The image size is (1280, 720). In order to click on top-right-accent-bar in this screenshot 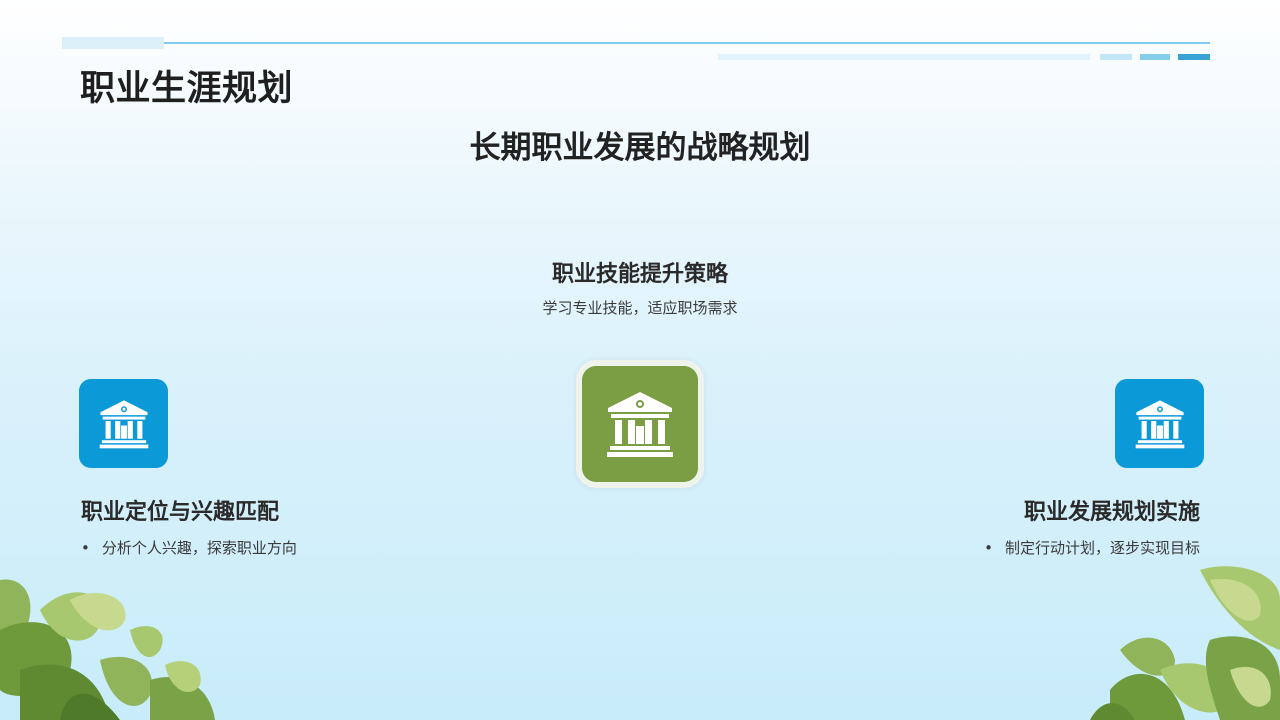, I will do `click(904, 57)`.